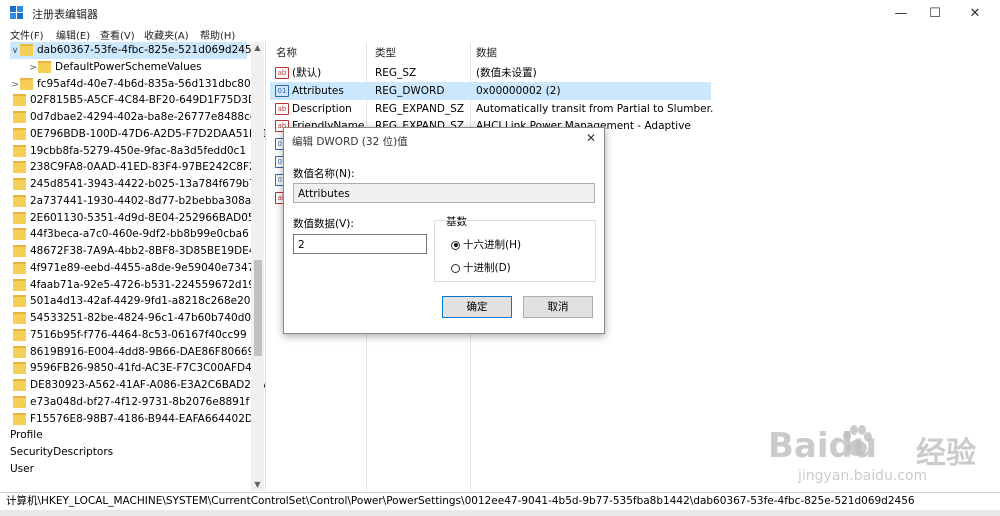 This screenshot has height=516, width=1000. I want to click on radio-selected-icon, so click(455, 245).